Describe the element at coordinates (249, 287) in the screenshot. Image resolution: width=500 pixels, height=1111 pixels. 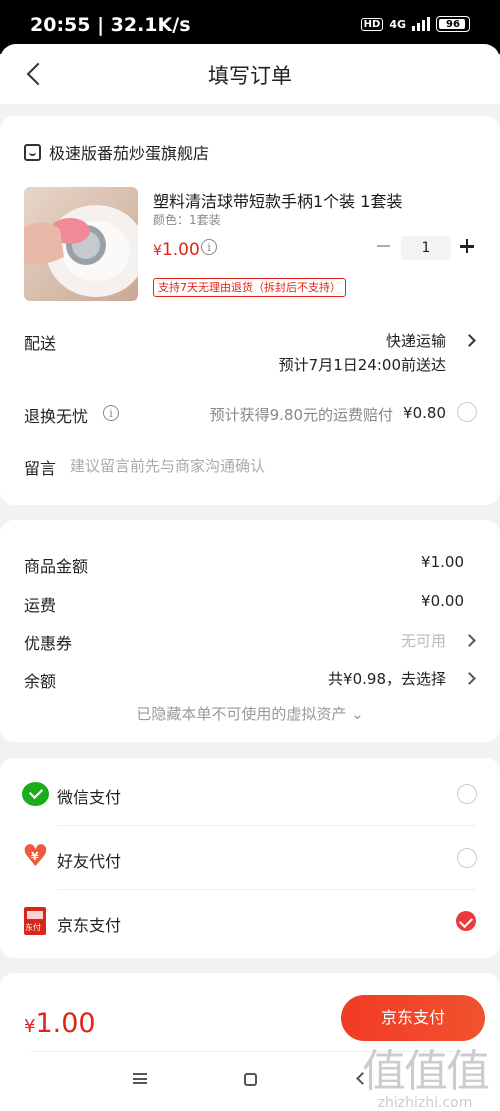
I see `return-policy-tag: 支持7天无理由退货（拆封后不支持）` at that location.